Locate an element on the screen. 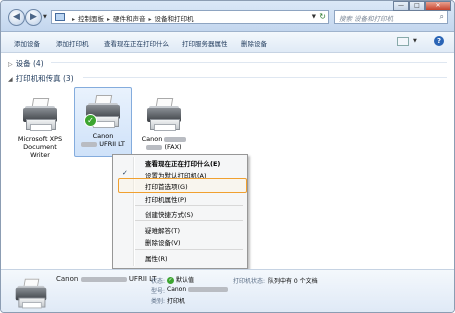 This screenshot has height=313, width=455. details-printer-name: Canon UFRII LT is located at coordinates (106, 279).